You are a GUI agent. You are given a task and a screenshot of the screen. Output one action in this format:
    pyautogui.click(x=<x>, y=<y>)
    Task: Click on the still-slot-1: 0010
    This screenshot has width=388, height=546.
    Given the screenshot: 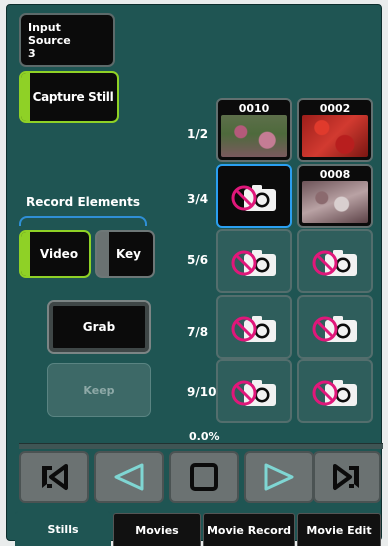 What is the action you would take?
    pyautogui.click(x=254, y=130)
    